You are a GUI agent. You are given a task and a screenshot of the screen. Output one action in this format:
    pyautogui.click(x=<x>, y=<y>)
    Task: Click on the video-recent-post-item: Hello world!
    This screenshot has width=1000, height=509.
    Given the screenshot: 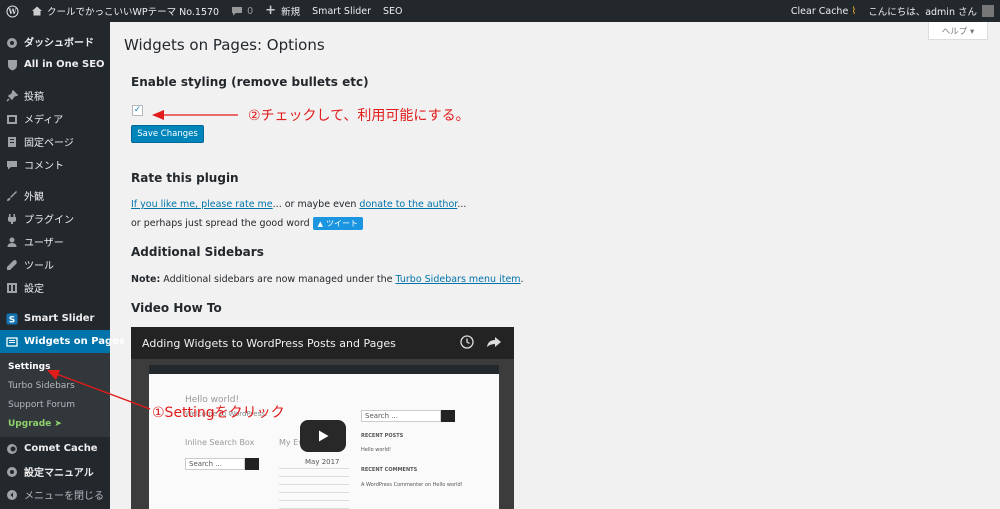 What is the action you would take?
    pyautogui.click(x=376, y=450)
    